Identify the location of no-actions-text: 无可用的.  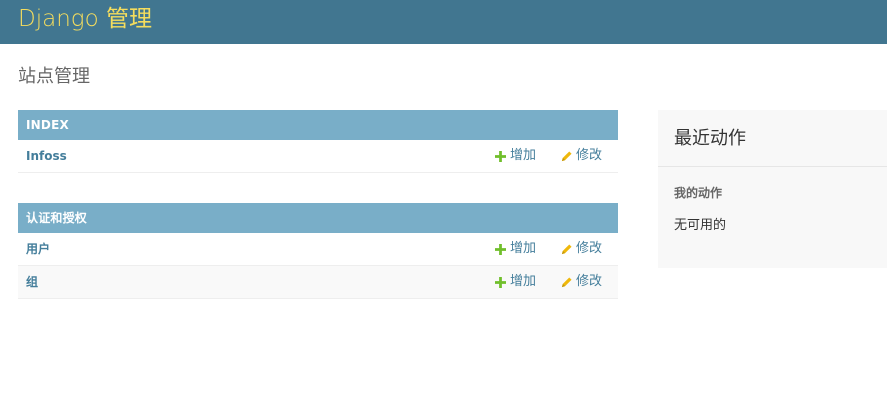
(700, 225).